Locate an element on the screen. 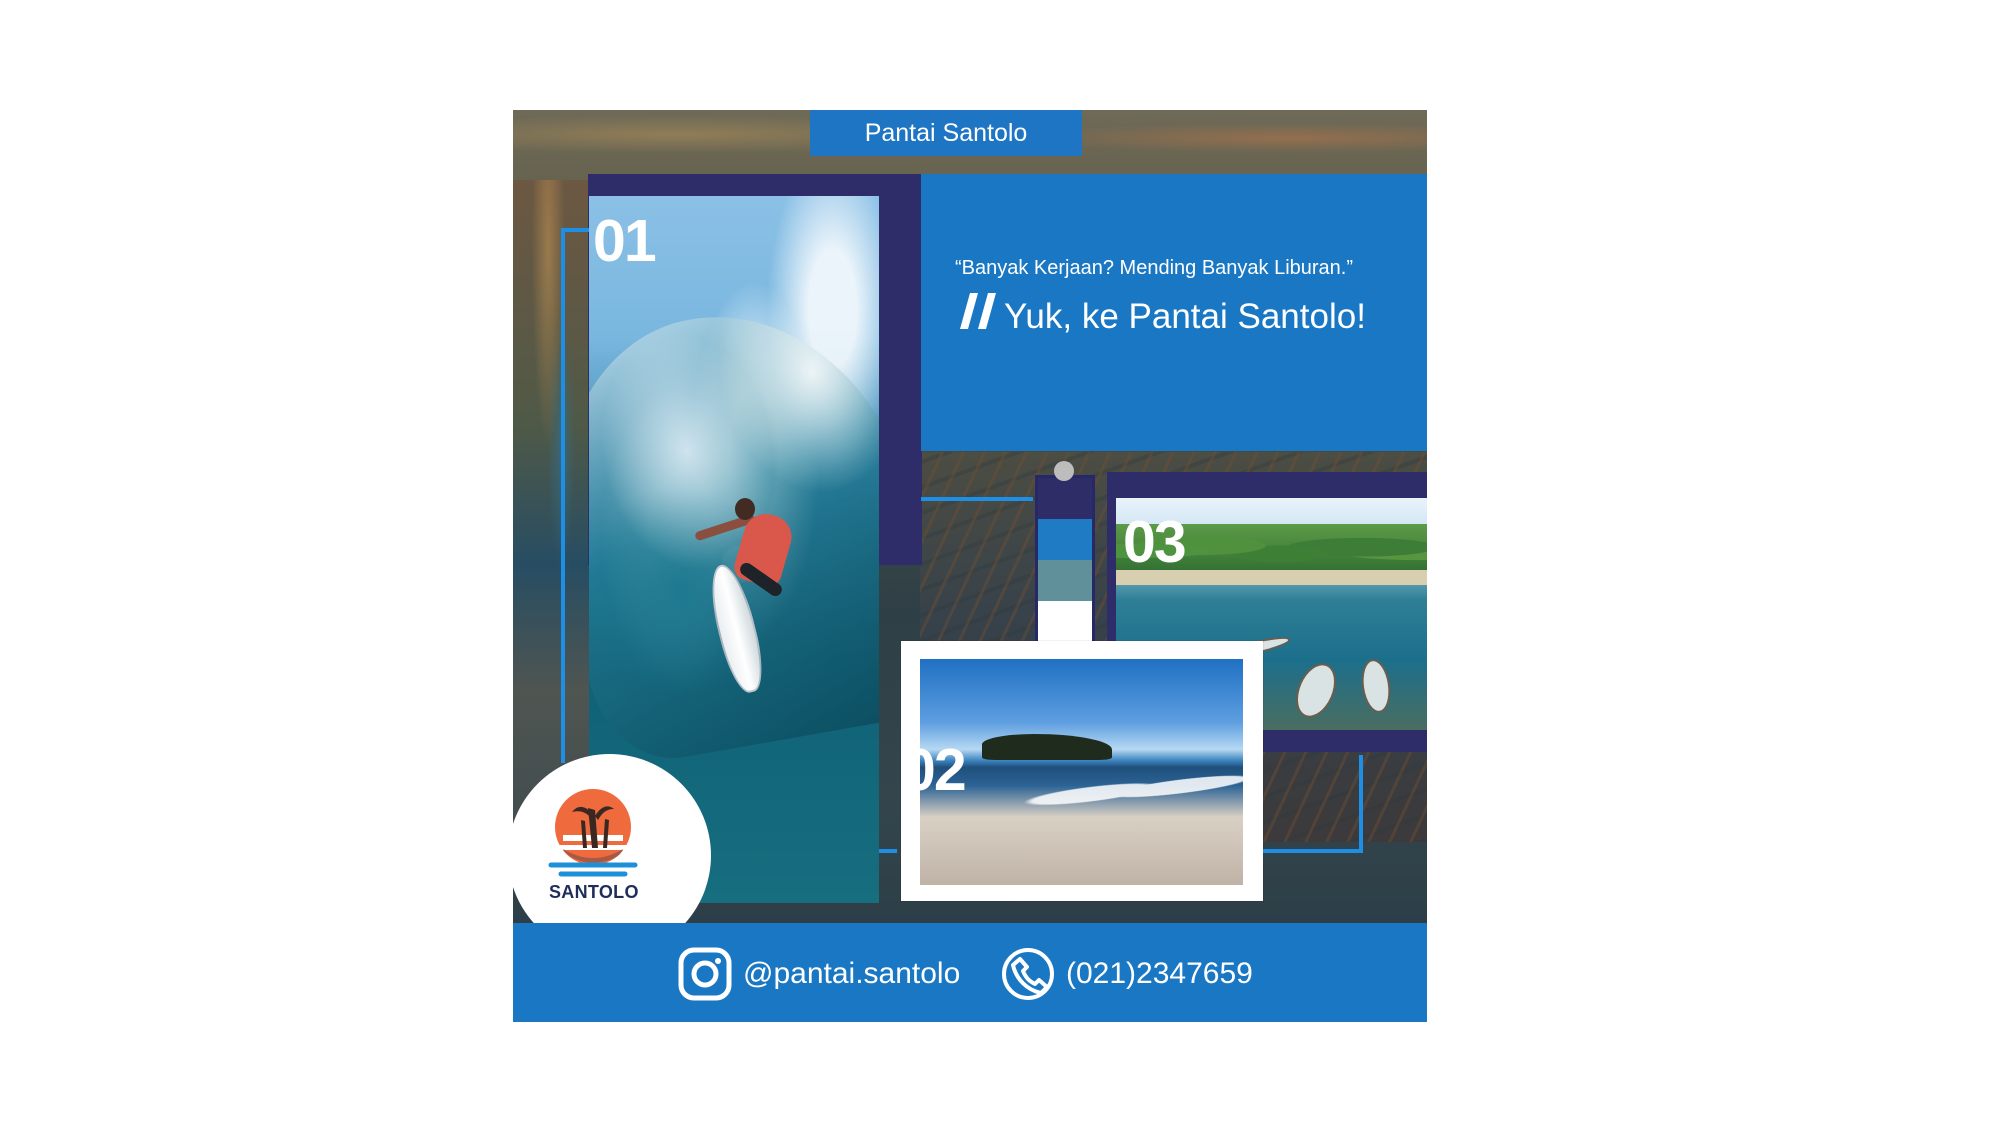 Image resolution: width=2000 pixels, height=1125 pixels. contact-footer: @pantai.santolo (021)2347659 is located at coordinates (970, 972).